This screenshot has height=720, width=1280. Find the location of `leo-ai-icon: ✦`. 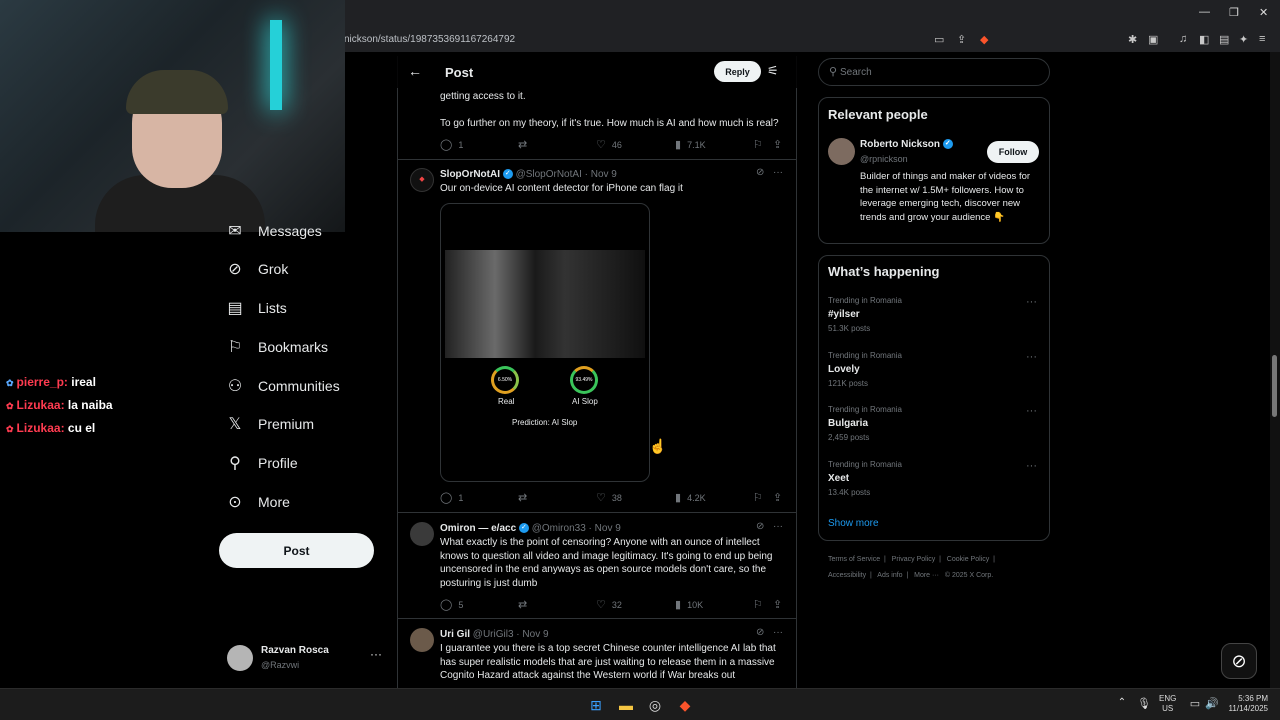

leo-ai-icon: ✦ is located at coordinates (1243, 39).